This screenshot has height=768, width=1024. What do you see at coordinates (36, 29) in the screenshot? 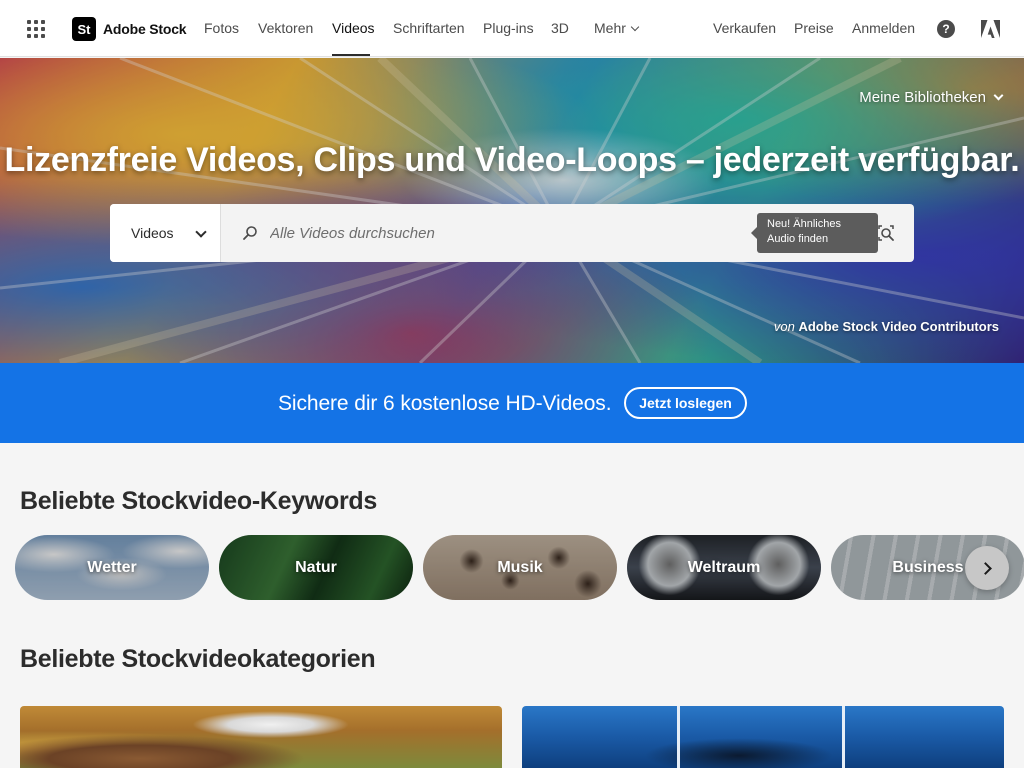
I see `apps-grid-icon` at bounding box center [36, 29].